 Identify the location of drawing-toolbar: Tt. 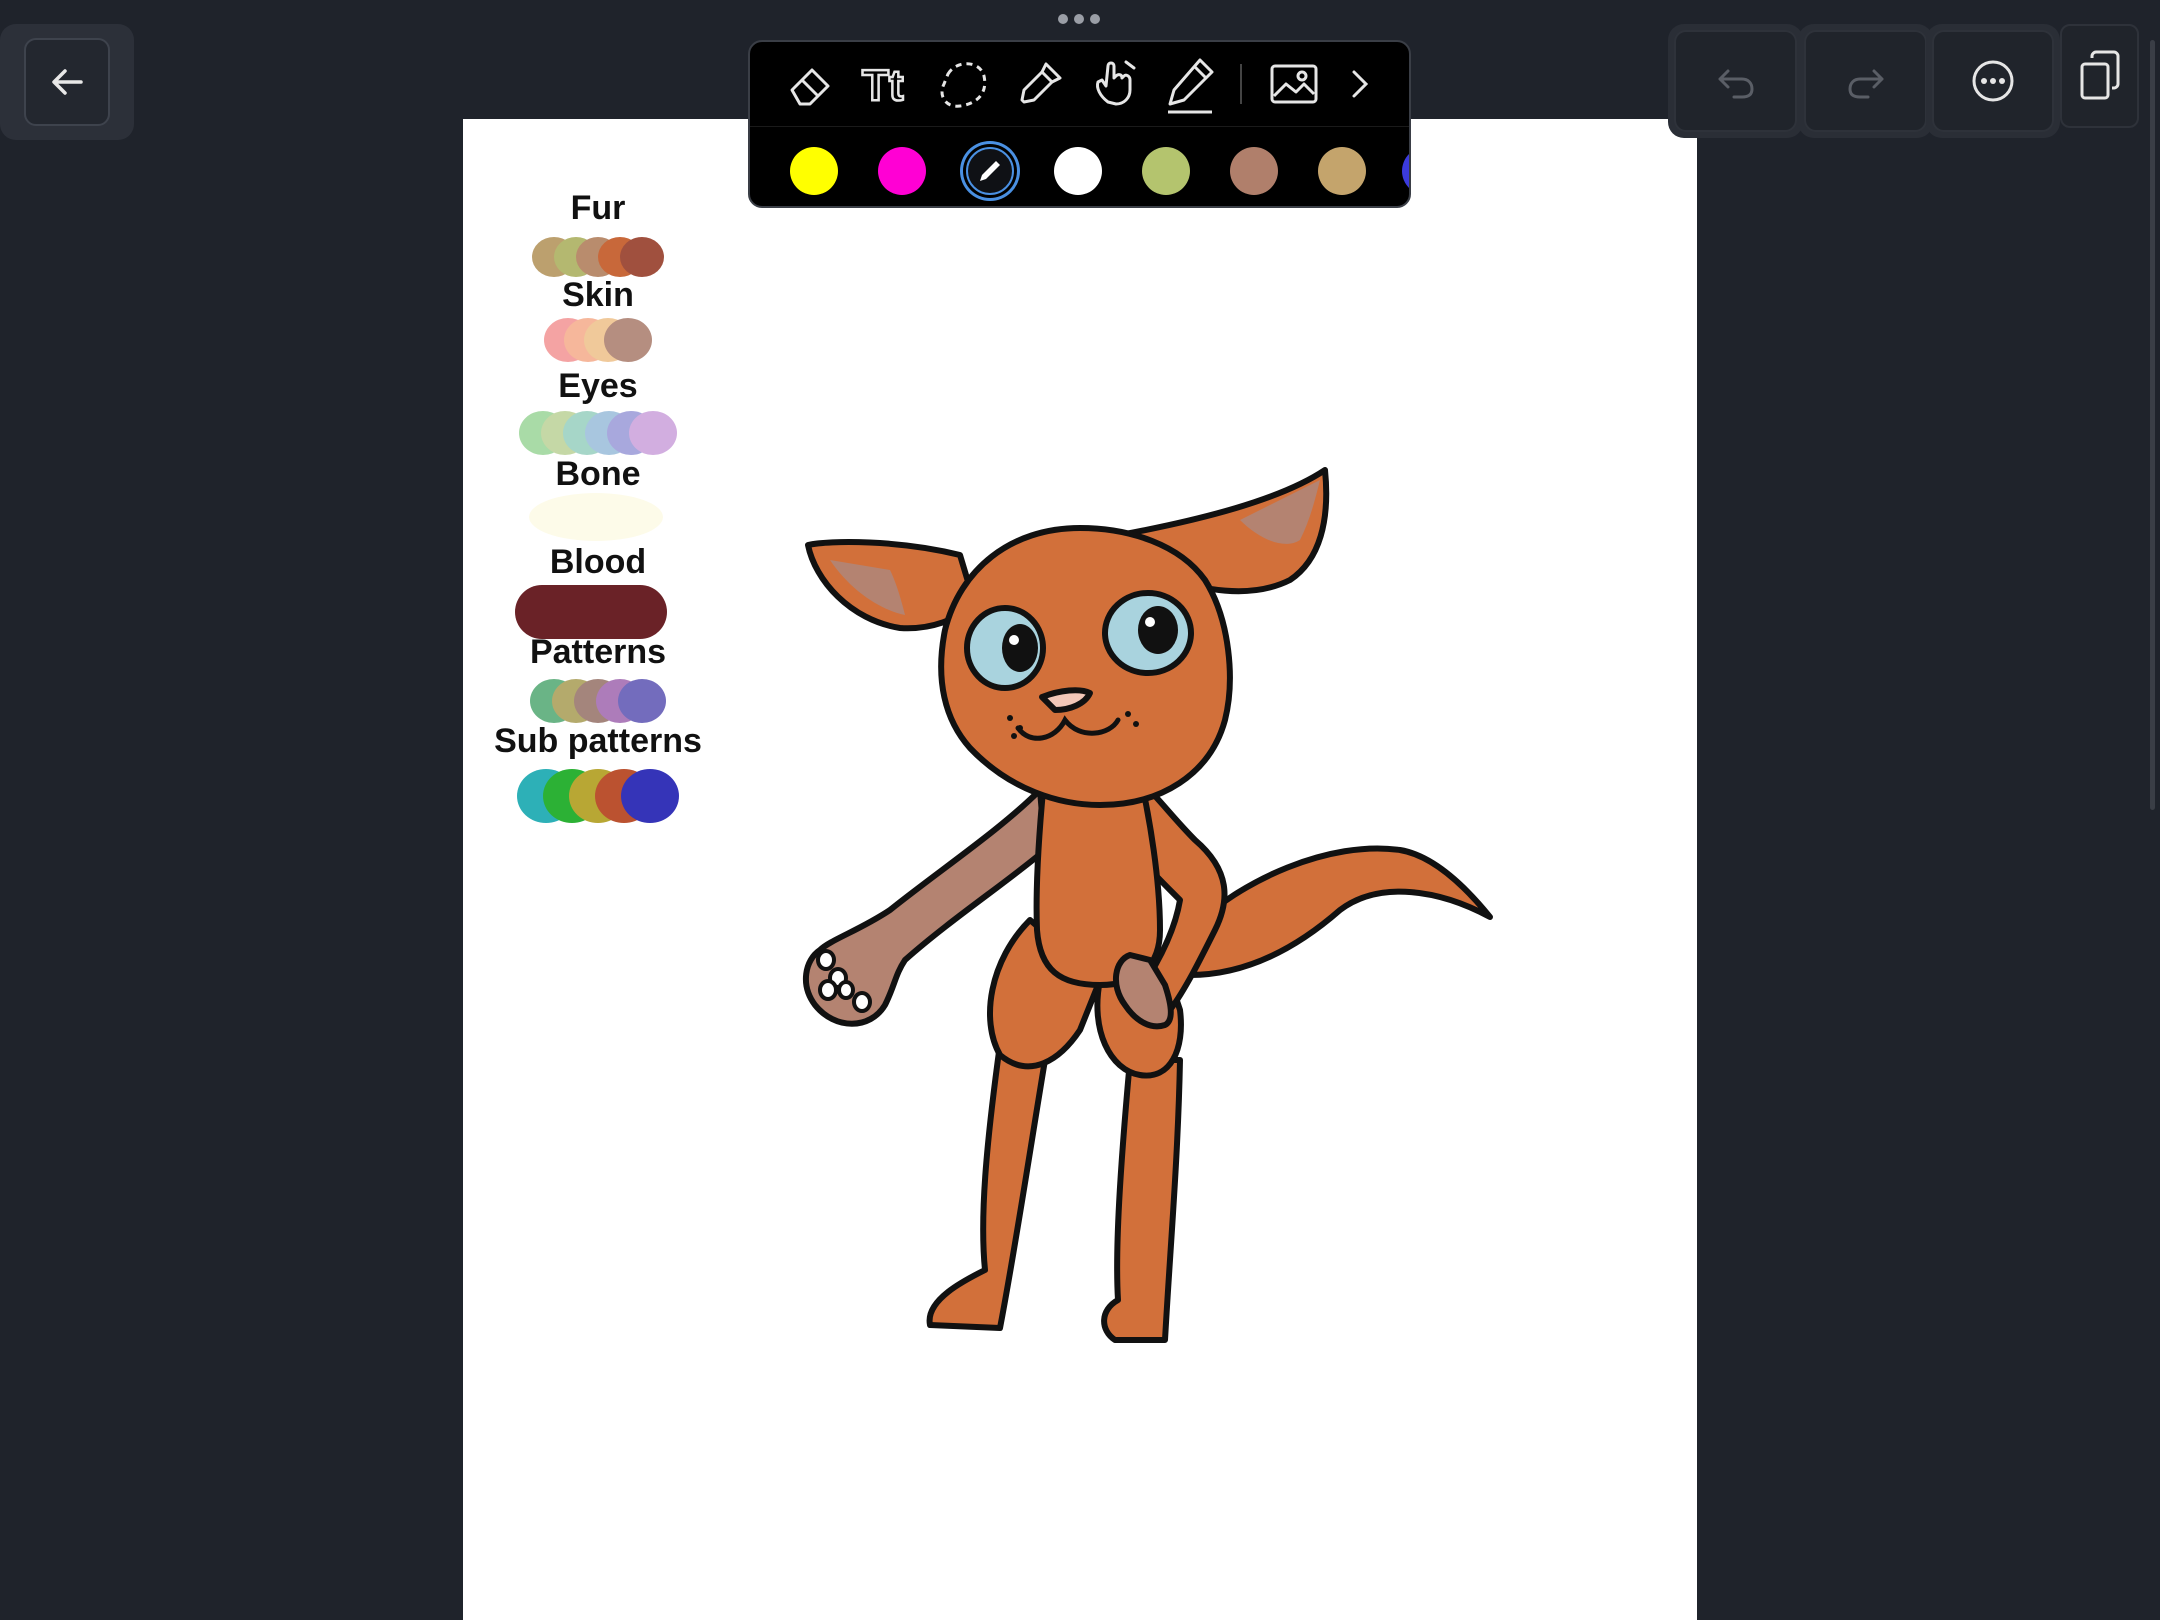
(1079, 124).